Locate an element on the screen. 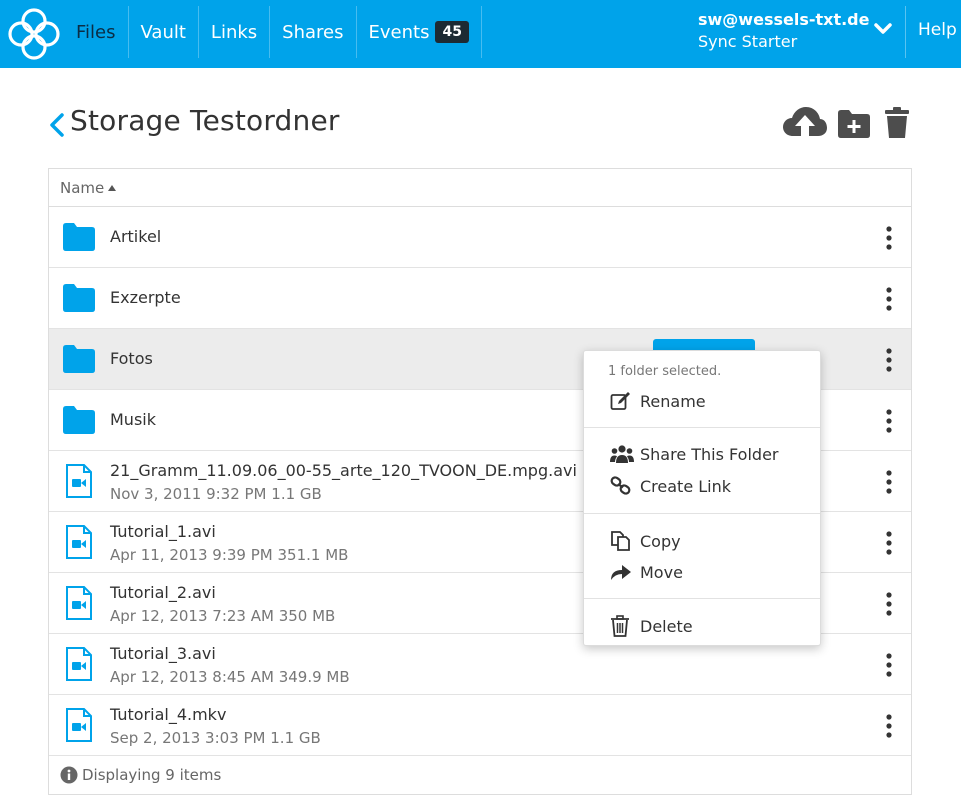 This screenshot has width=961, height=803. nav-files-label: Files is located at coordinates (96, 32).